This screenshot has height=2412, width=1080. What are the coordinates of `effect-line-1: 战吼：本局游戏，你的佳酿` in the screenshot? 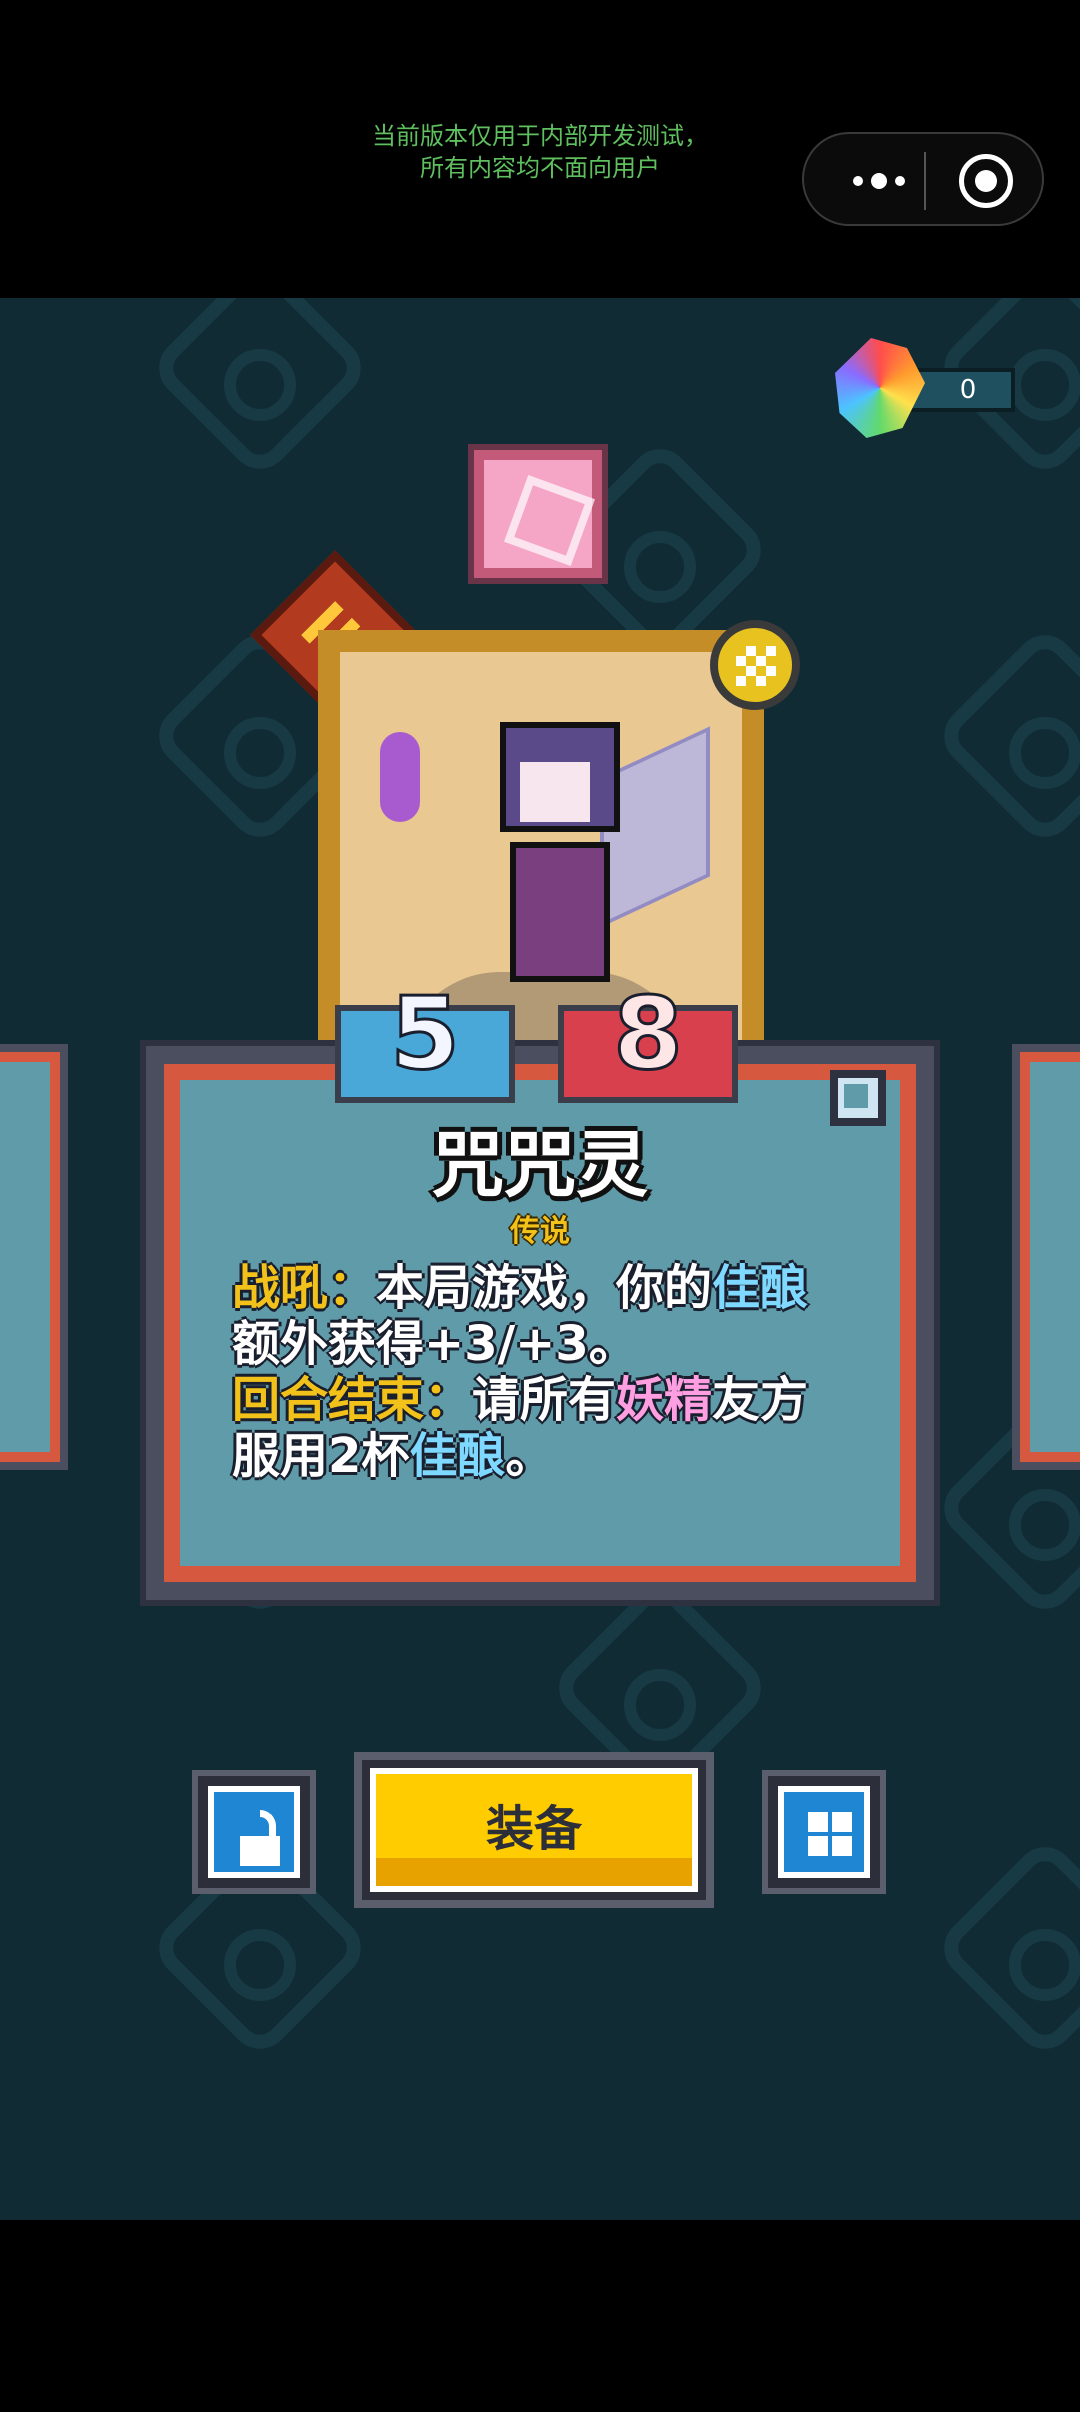 It's located at (552, 1288).